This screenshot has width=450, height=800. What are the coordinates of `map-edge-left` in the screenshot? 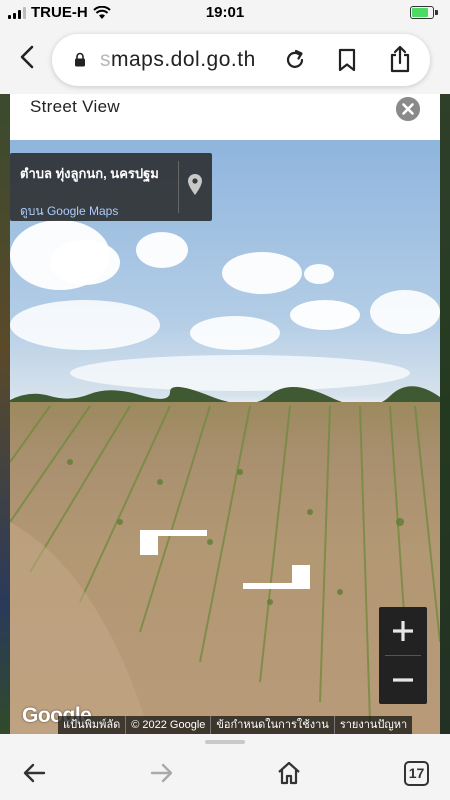 It's located at (5, 414).